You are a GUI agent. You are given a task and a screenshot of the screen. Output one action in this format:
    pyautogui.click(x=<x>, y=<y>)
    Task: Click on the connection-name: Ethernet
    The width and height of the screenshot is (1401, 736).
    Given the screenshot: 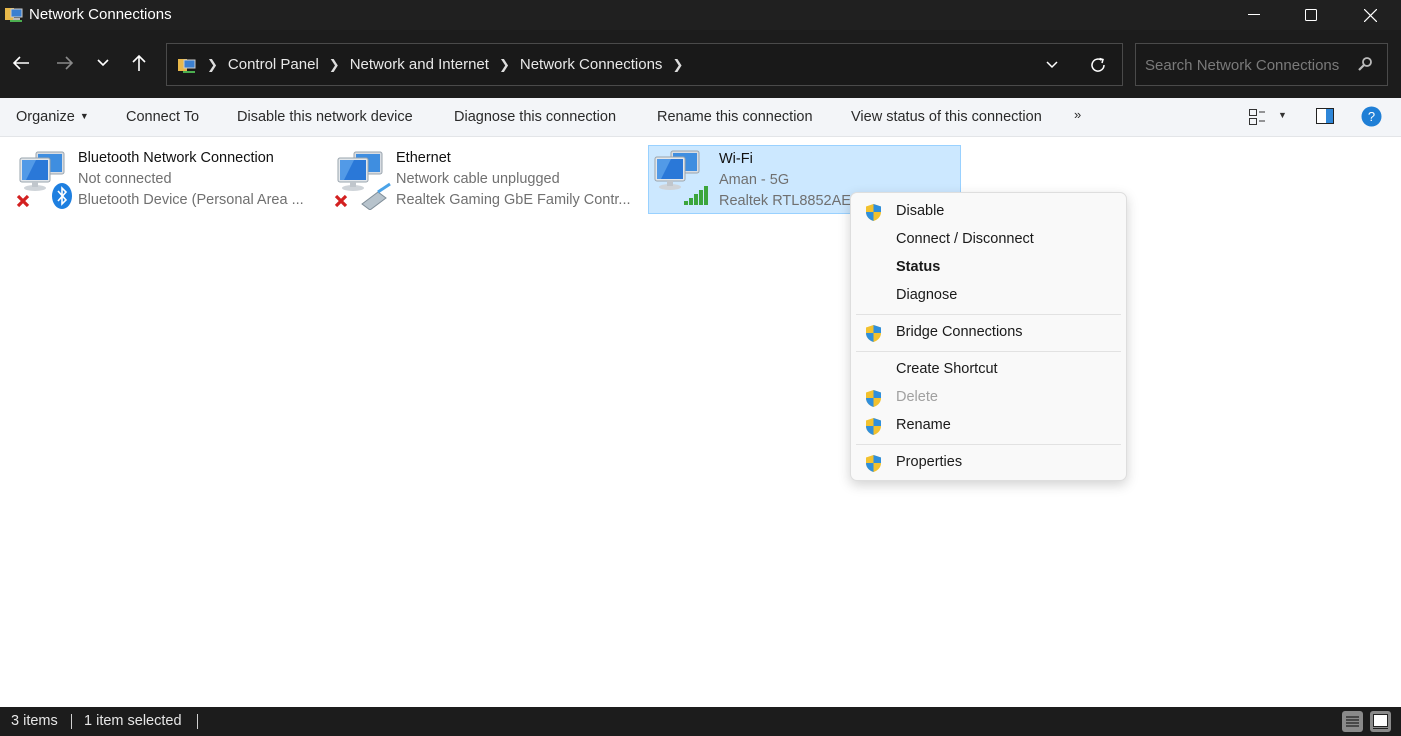 What is the action you would take?
    pyautogui.click(x=423, y=158)
    